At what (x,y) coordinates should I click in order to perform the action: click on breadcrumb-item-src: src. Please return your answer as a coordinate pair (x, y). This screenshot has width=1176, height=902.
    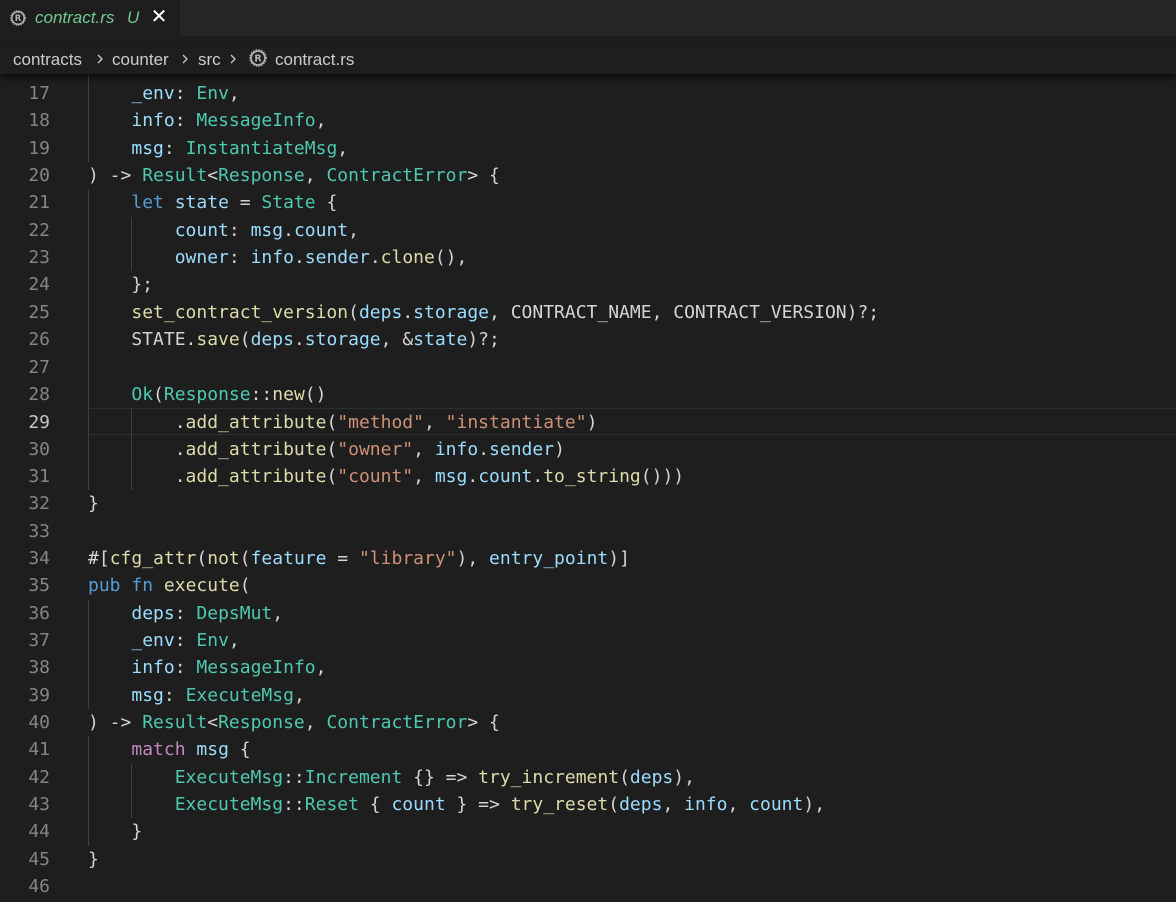
    Looking at the image, I should click on (209, 60).